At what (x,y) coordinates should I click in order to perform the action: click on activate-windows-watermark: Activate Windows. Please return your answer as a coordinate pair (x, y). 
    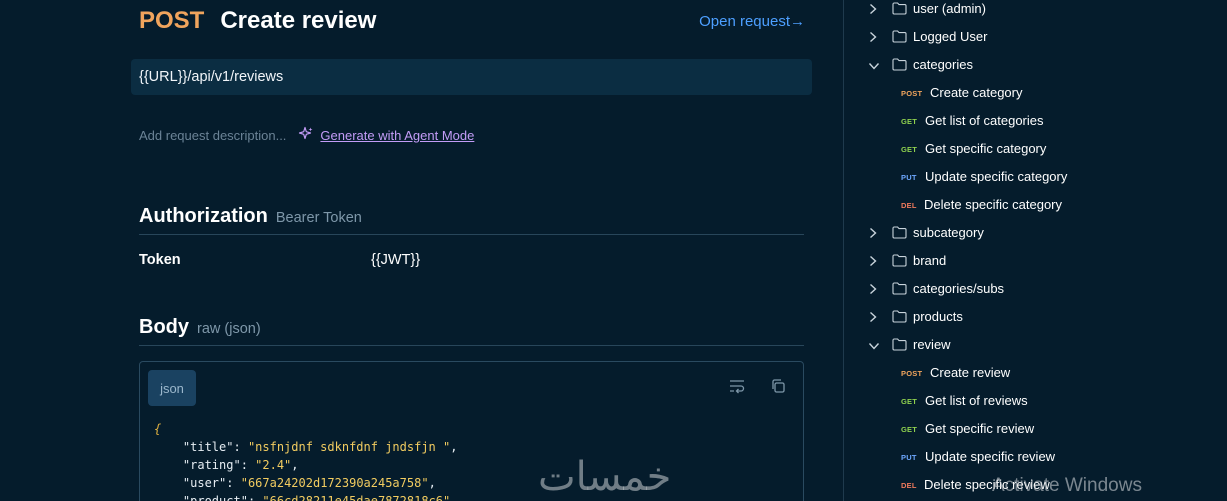
    Looking at the image, I should click on (1067, 485).